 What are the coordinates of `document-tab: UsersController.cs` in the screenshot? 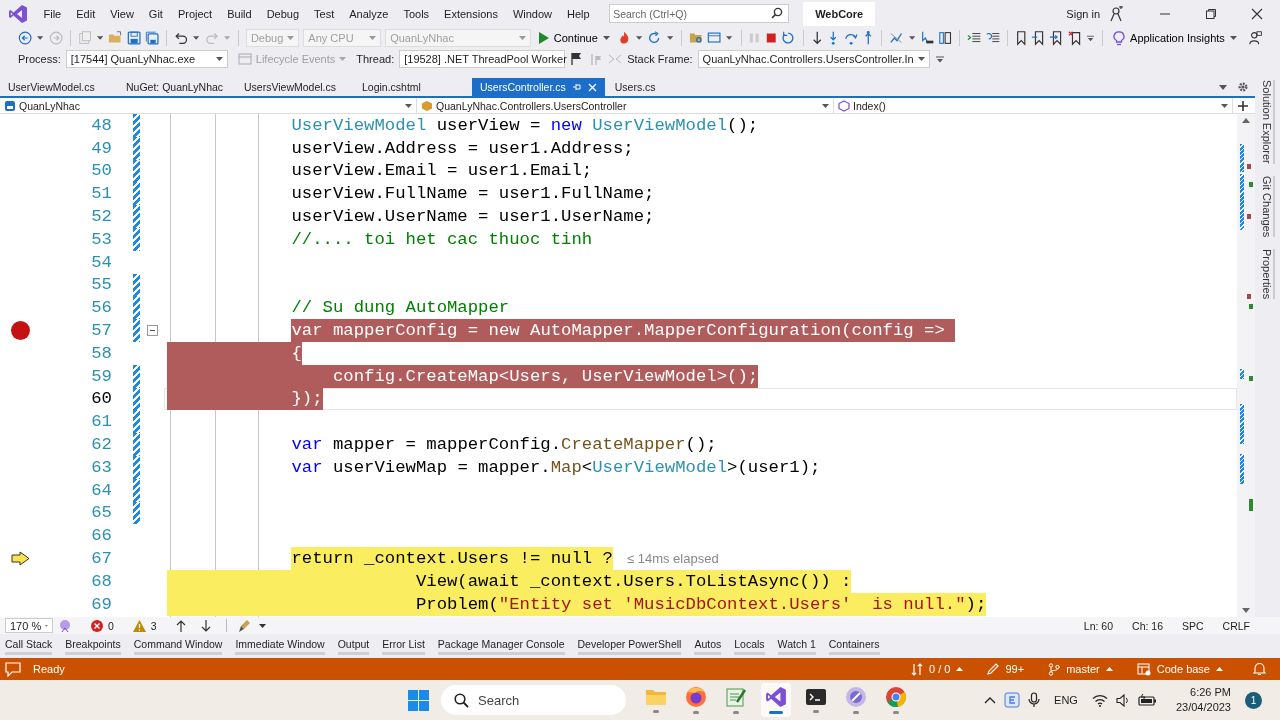 It's located at (538, 87).